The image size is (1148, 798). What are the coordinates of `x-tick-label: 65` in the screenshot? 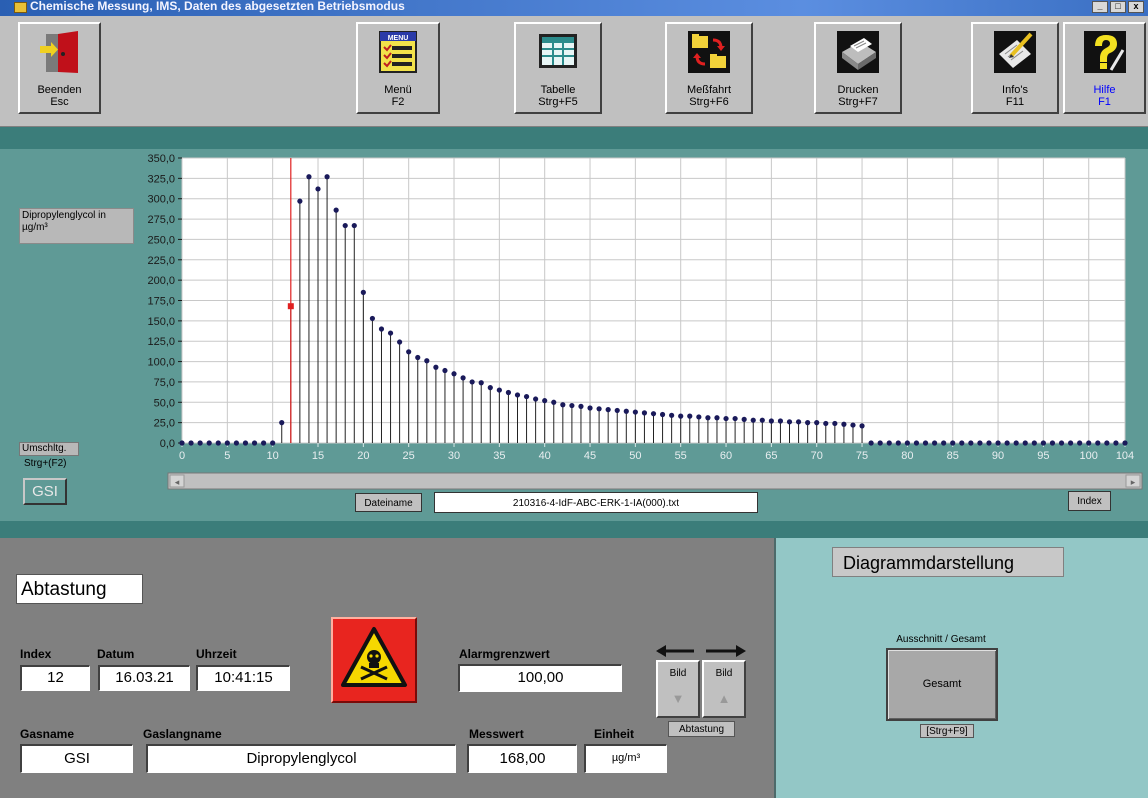 It's located at (771, 456).